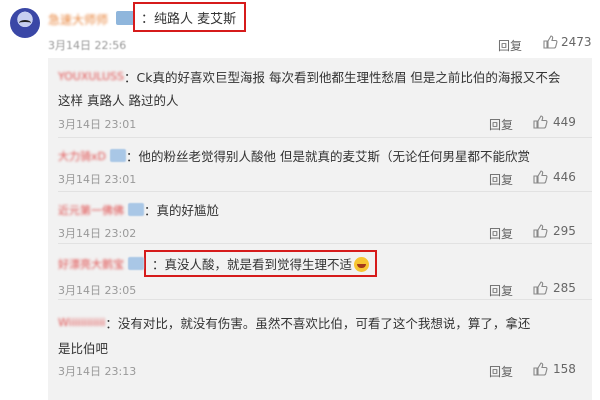  I want to click on top-comment-like-button: 2473, so click(567, 42).